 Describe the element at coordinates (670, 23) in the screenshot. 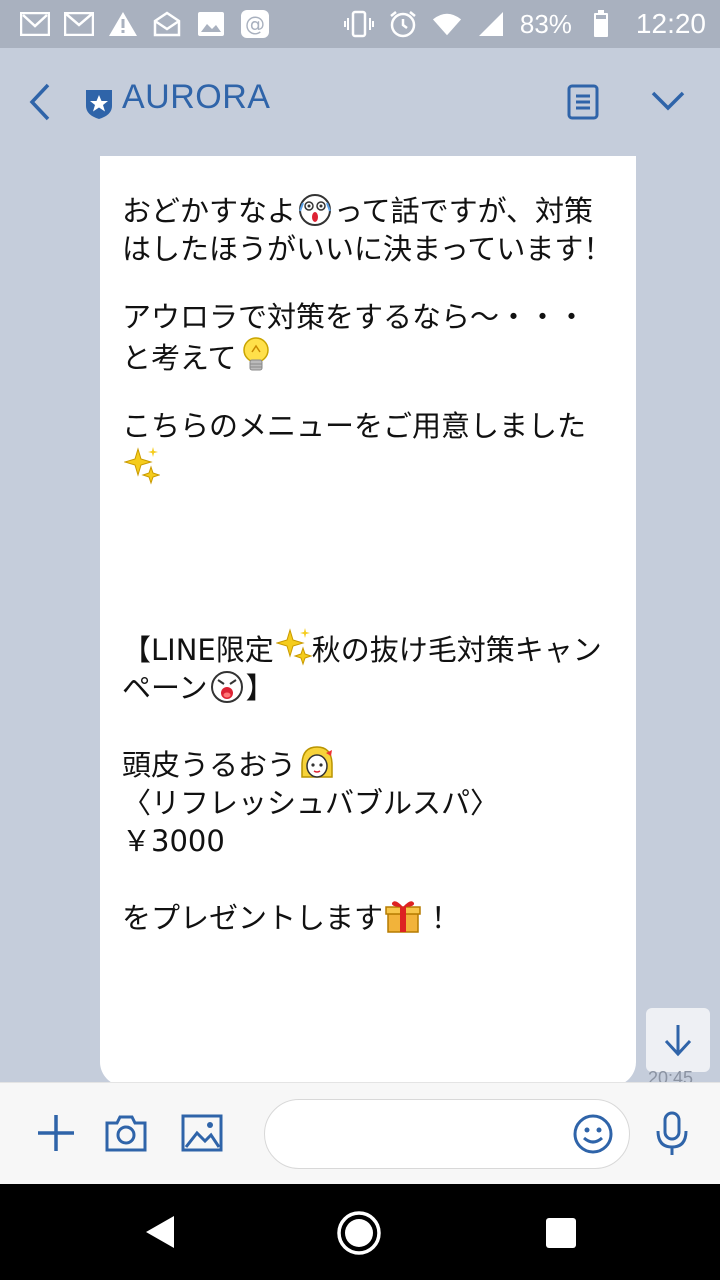

I see `clock: 12:20` at that location.